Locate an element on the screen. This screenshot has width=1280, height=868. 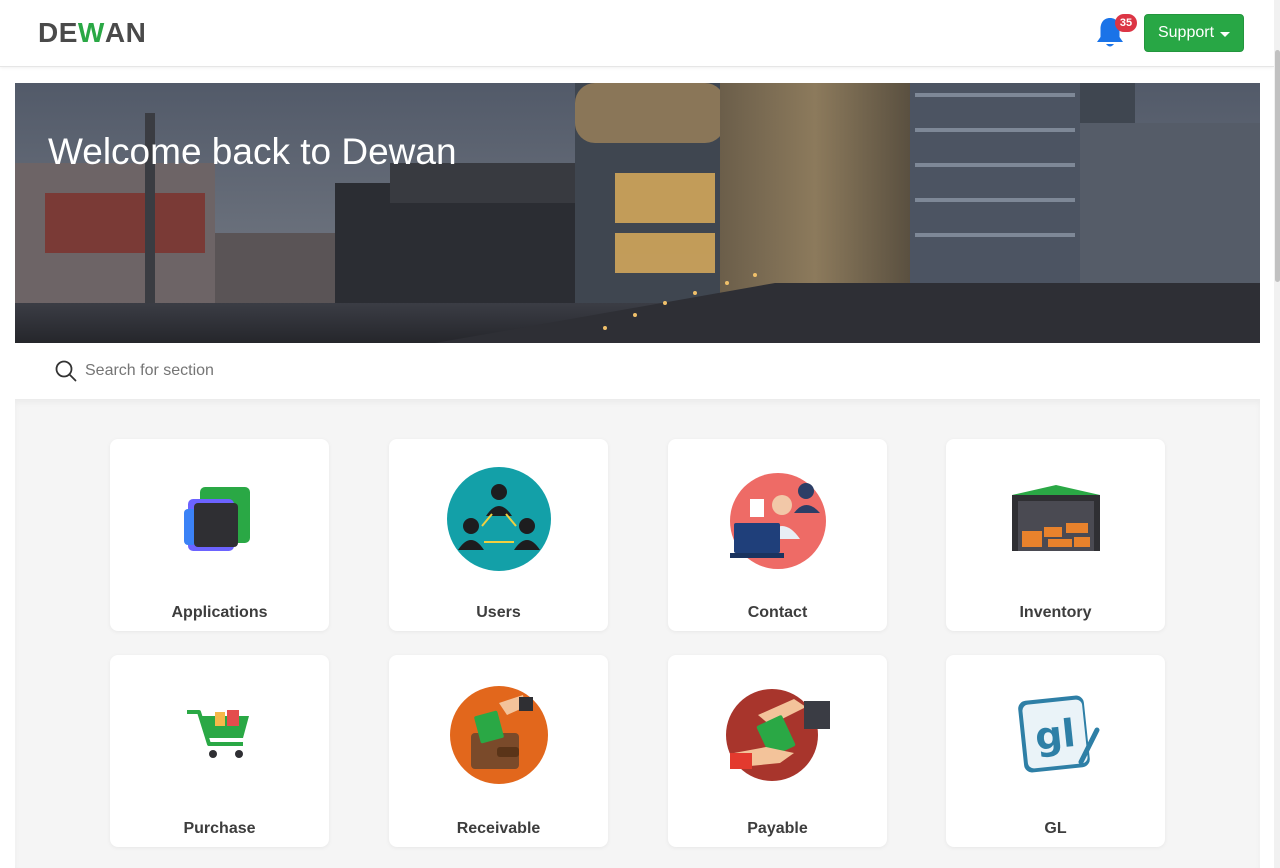
dewan-logo: DE W AN is located at coordinates (92, 32).